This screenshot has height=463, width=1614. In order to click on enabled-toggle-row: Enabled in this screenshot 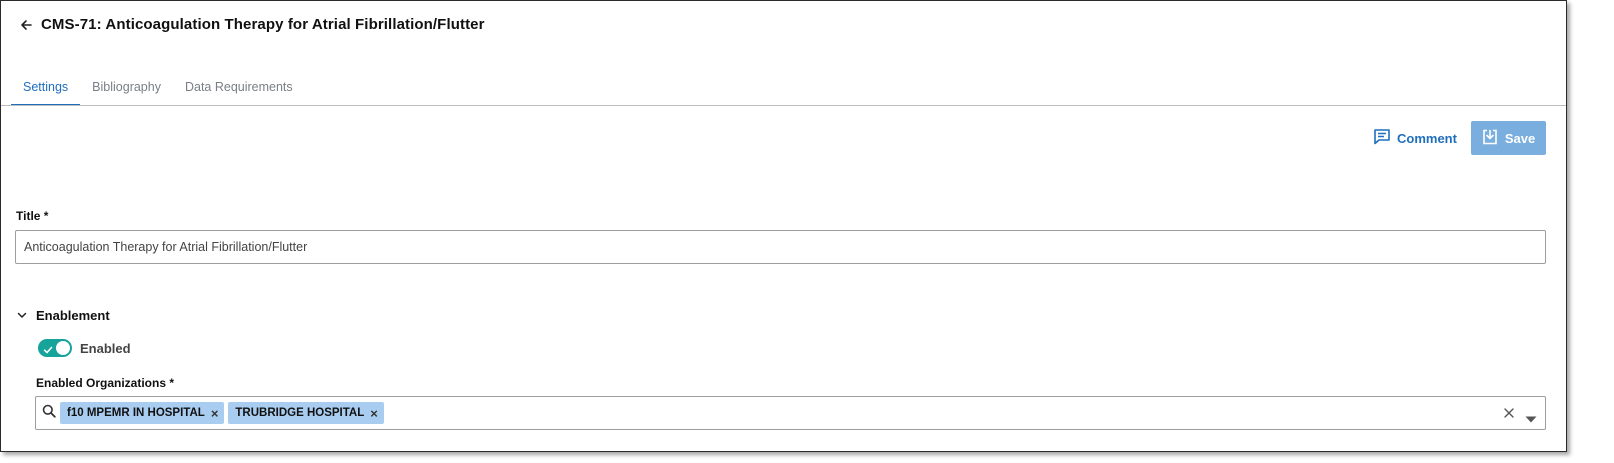, I will do `click(84, 348)`.